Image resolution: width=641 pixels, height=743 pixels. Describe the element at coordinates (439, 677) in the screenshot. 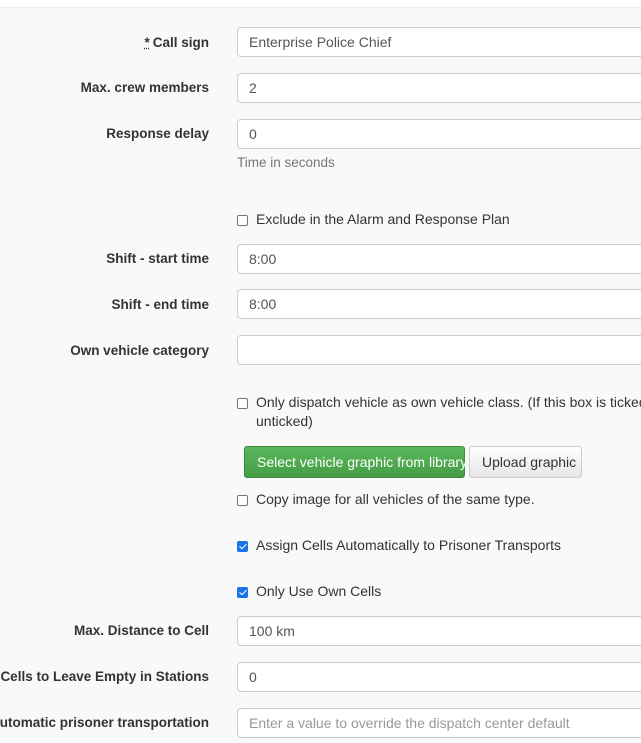

I see `cells-empty-input` at that location.